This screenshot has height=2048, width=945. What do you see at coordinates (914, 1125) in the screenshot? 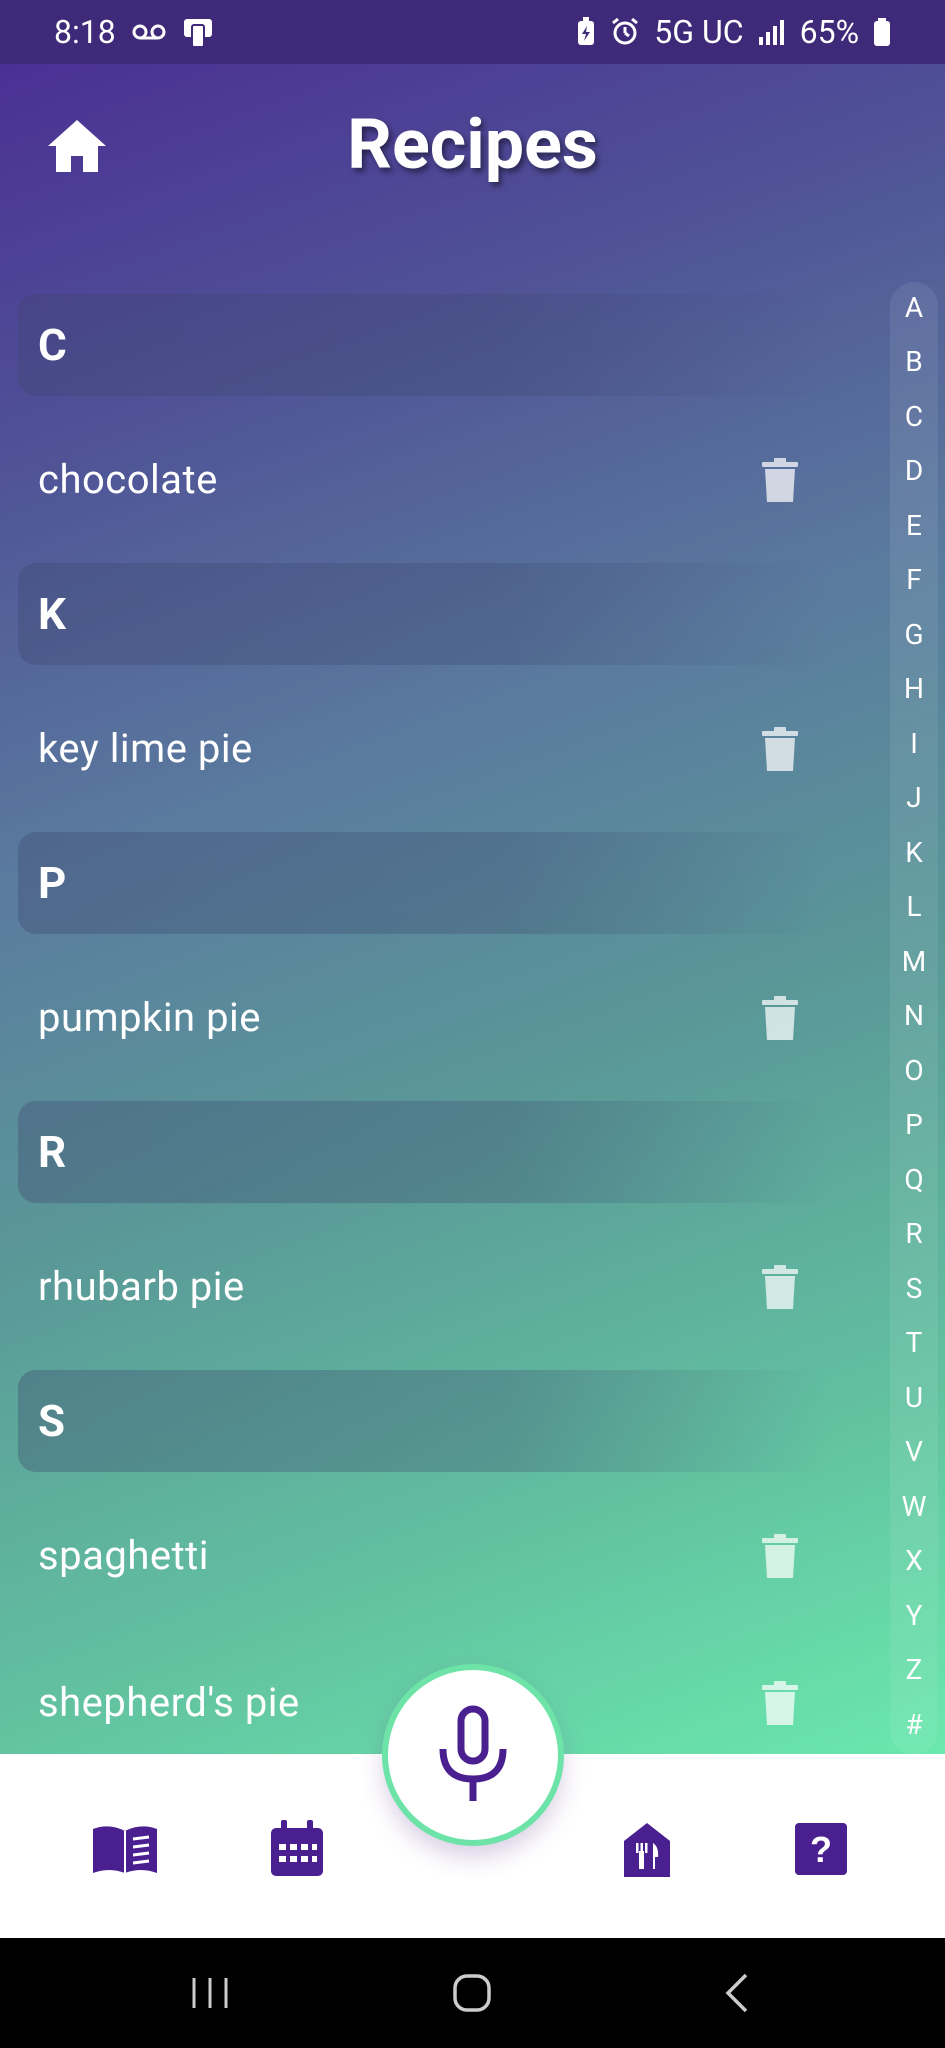
I see `index-letter-p: P` at bounding box center [914, 1125].